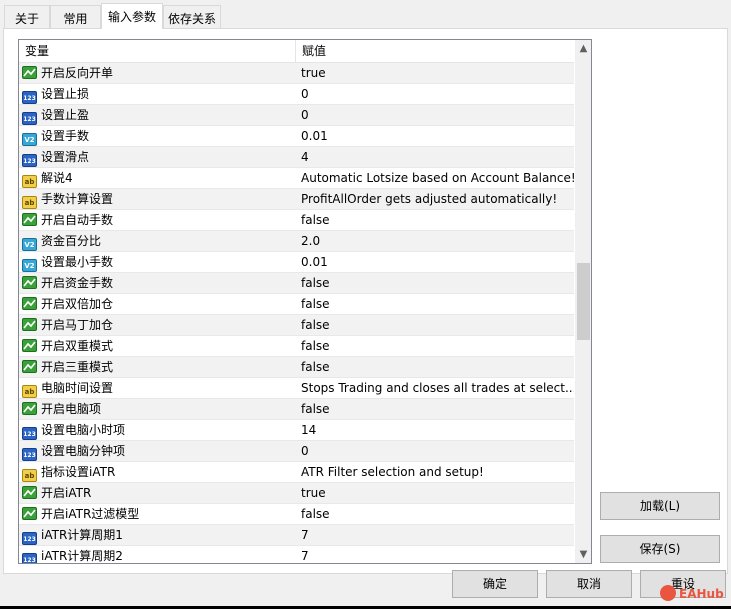 The image size is (731, 609). I want to click on parameter-row: 开启资金手数 false, so click(296, 283).